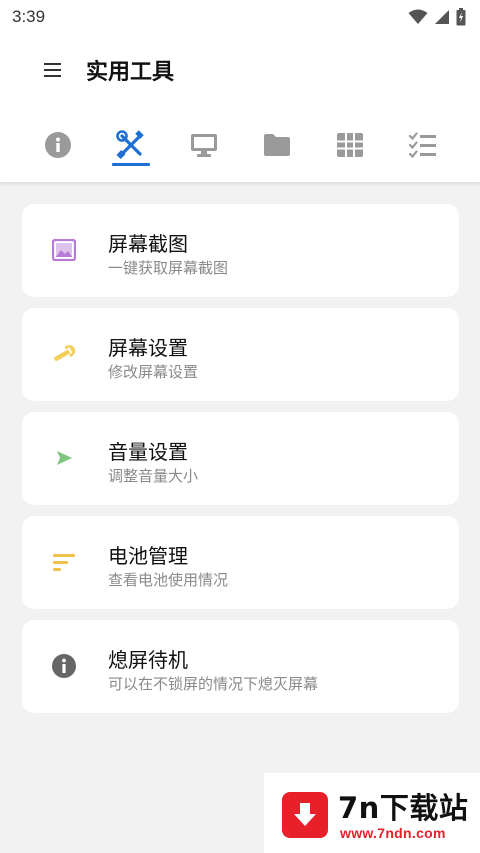 This screenshot has width=480, height=853. Describe the element at coordinates (64, 666) in the screenshot. I see `info-circle-icon` at that location.